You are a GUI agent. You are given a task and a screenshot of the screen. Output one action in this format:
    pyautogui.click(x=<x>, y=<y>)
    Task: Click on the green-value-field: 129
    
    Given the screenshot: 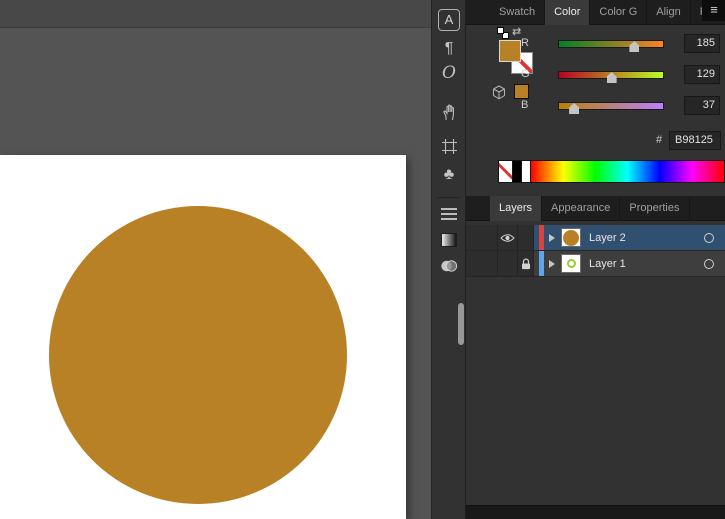 What is the action you would take?
    pyautogui.click(x=702, y=74)
    